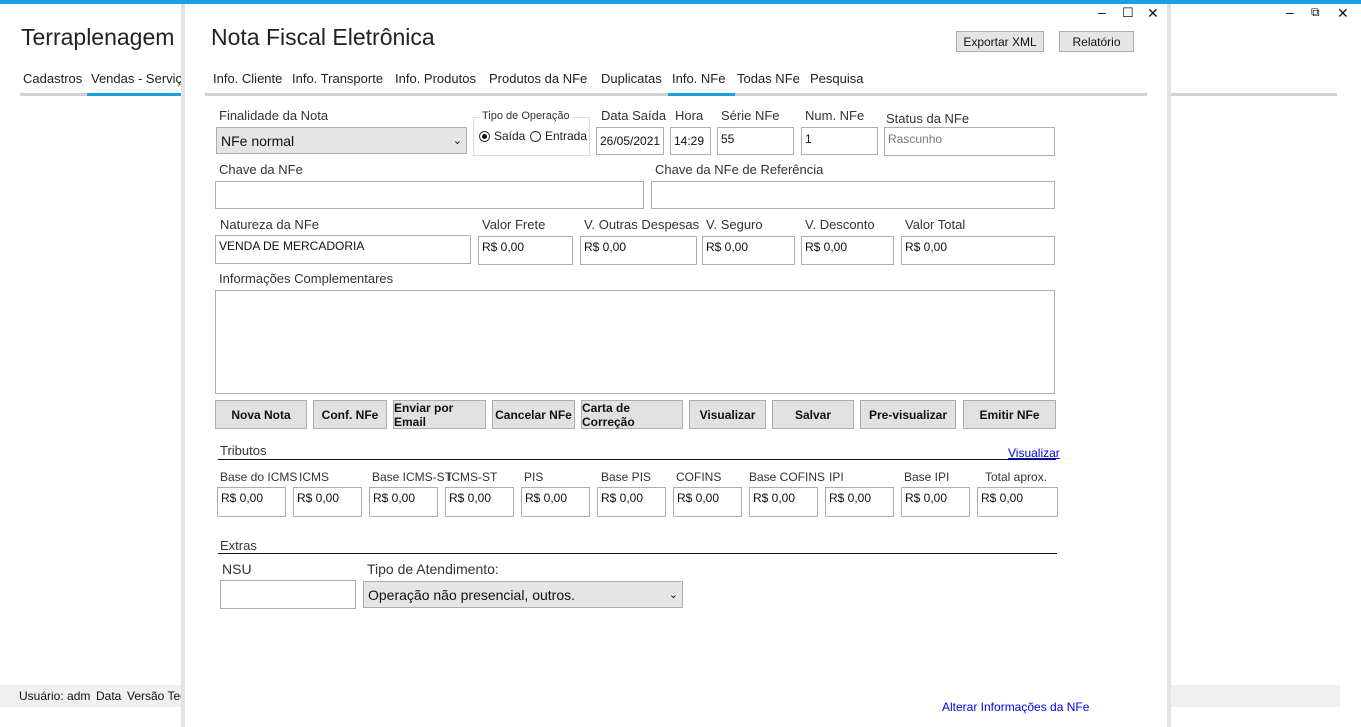  Describe the element at coordinates (1009, 414) in the screenshot. I see `emitir-nfe-button: Emitir NFe` at that location.